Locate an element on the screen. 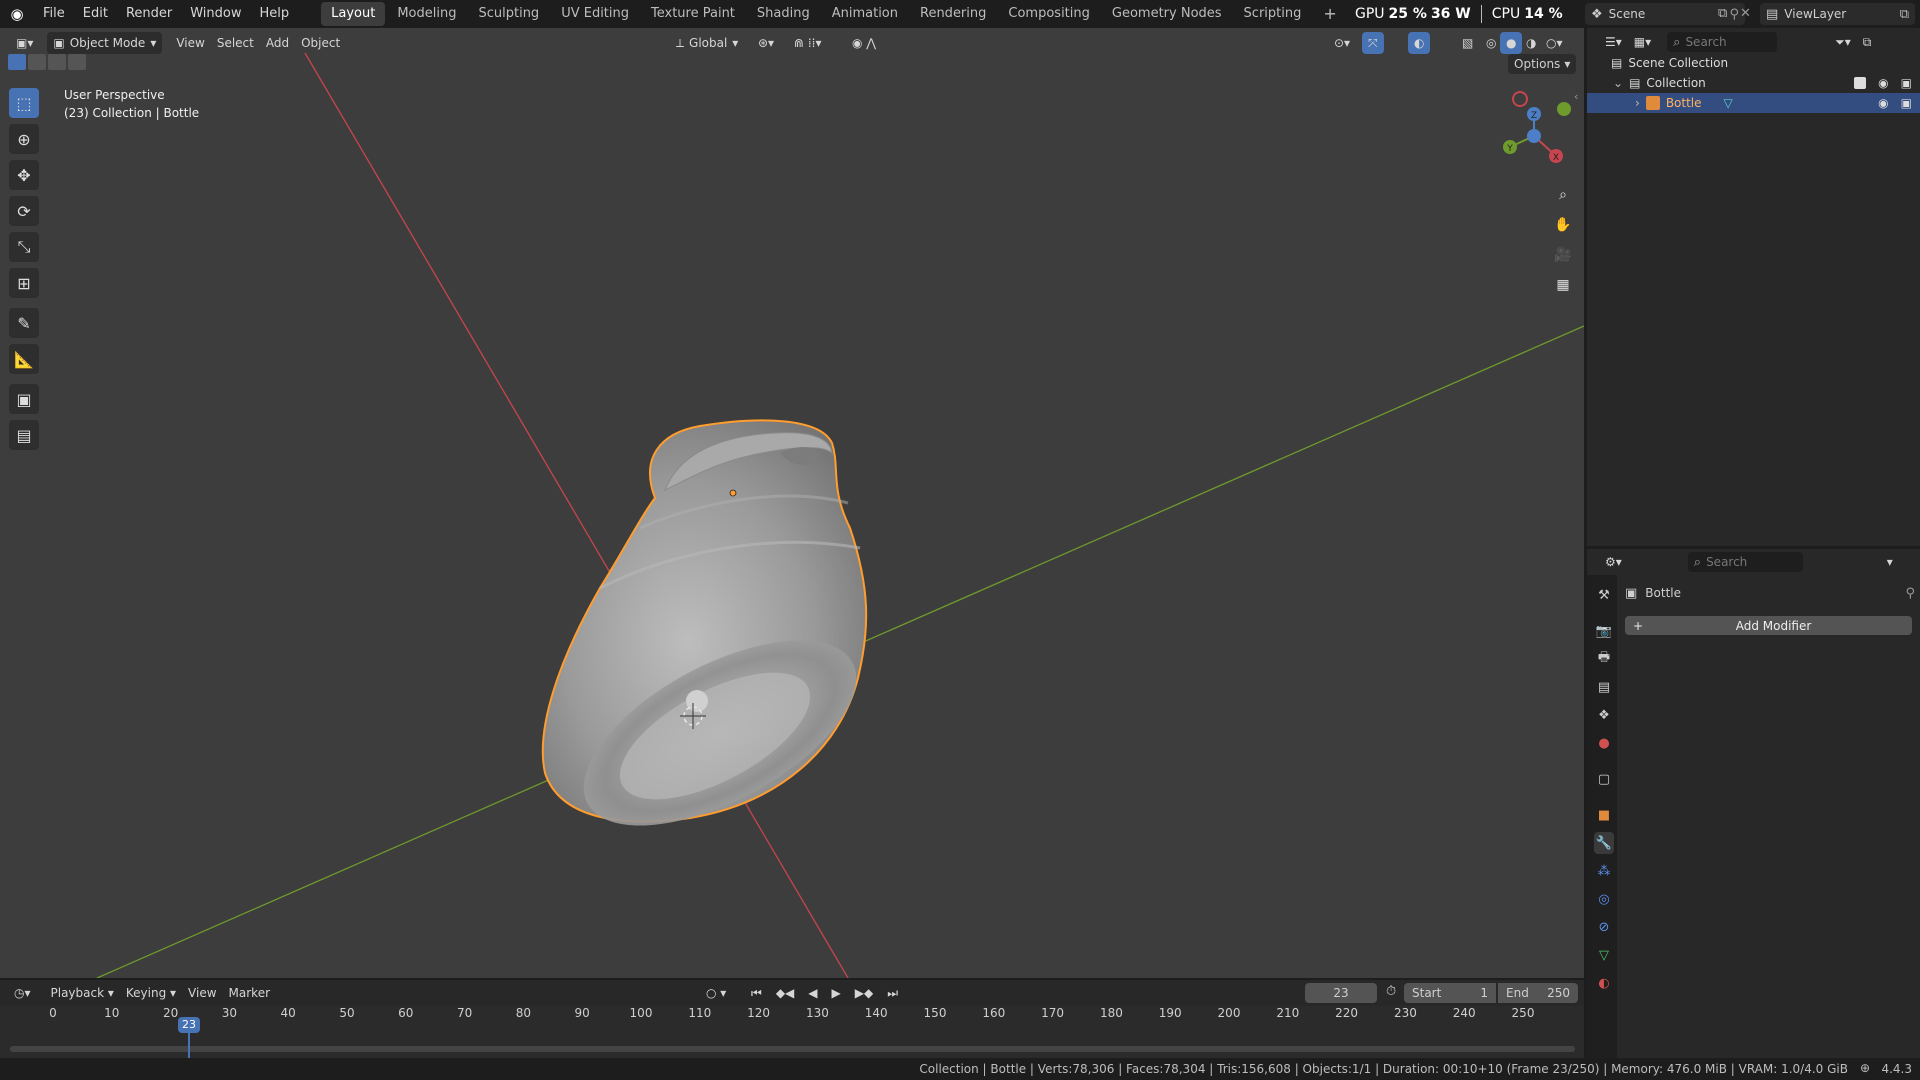 Image resolution: width=1920 pixels, height=1080 pixels. constraints-tab-icon: ⊘ is located at coordinates (1604, 927).